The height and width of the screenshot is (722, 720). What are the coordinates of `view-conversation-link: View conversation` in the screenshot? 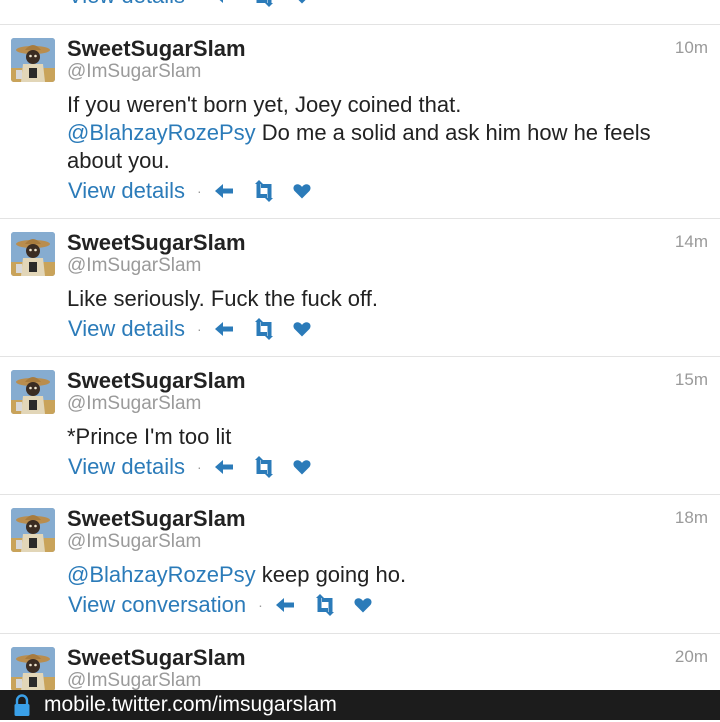 It's located at (157, 605).